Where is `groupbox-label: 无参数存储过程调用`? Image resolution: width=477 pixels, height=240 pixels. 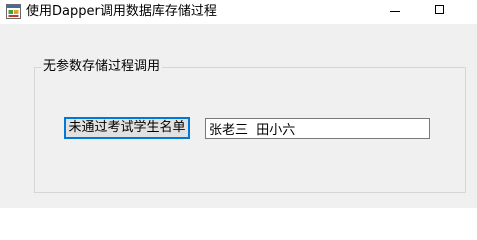
groupbox-label: 无参数存储过程调用 is located at coordinates (102, 66).